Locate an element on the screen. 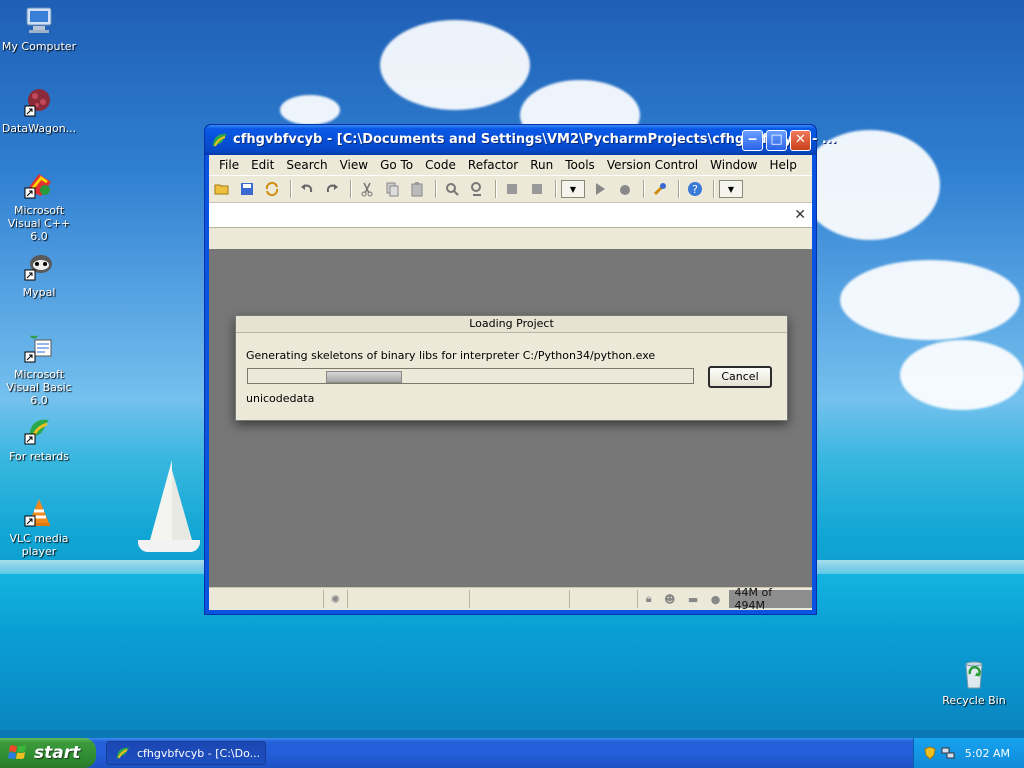  forward-icon is located at coordinates (537, 189).